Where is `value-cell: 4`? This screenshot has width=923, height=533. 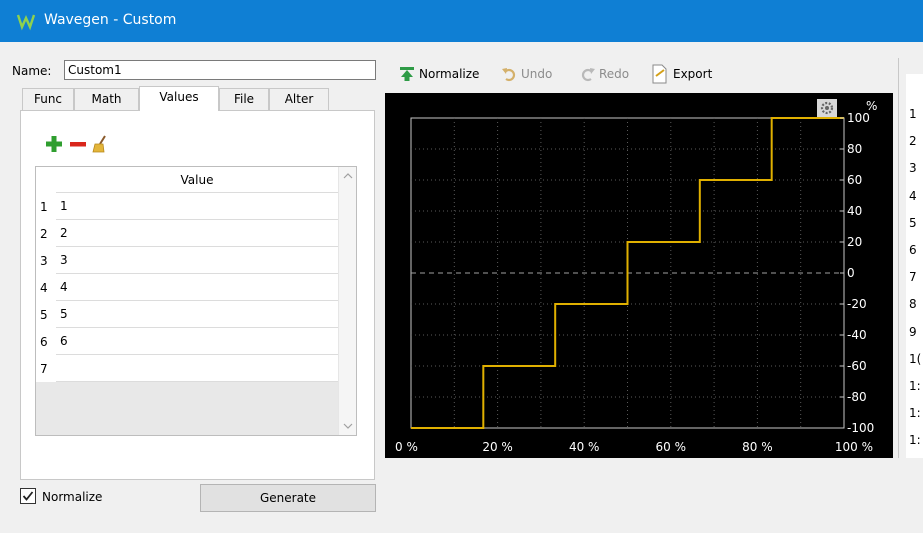
value-cell: 4 is located at coordinates (197, 287).